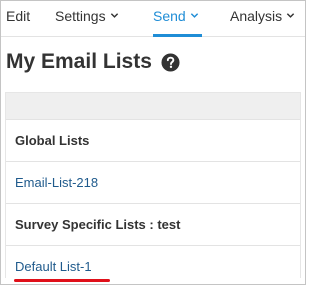 The height and width of the screenshot is (285, 320). I want to click on nav-send: Send, so click(177, 19).